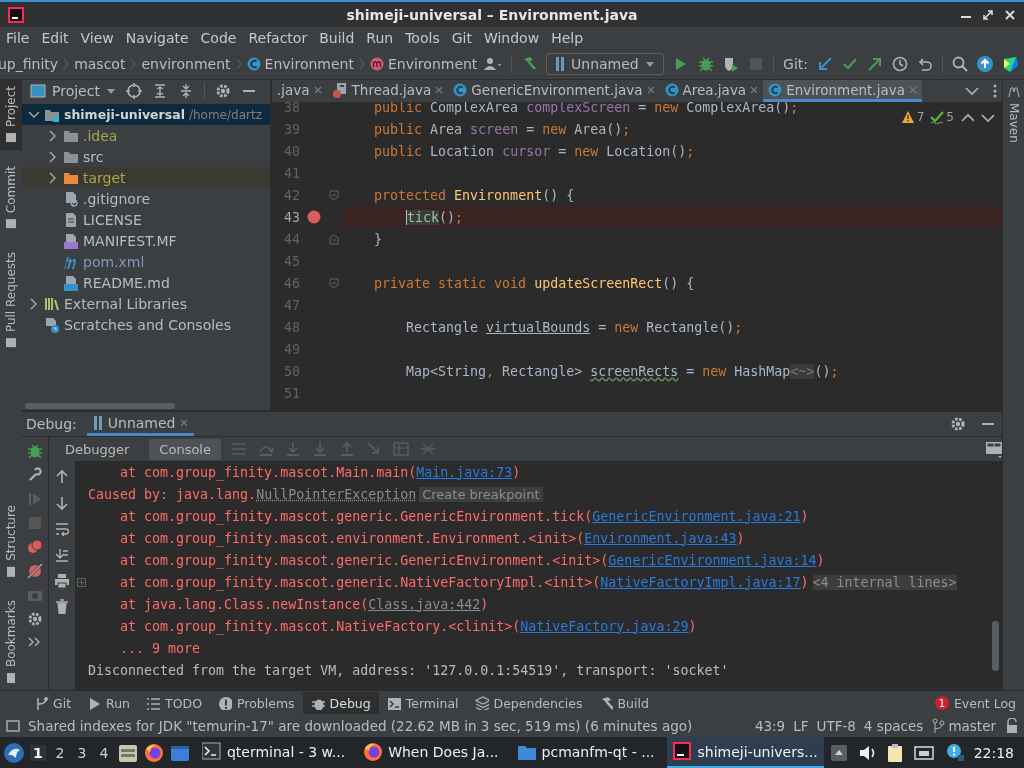 The width and height of the screenshot is (1024, 768). I want to click on tool-window-button: TODO, so click(174, 703).